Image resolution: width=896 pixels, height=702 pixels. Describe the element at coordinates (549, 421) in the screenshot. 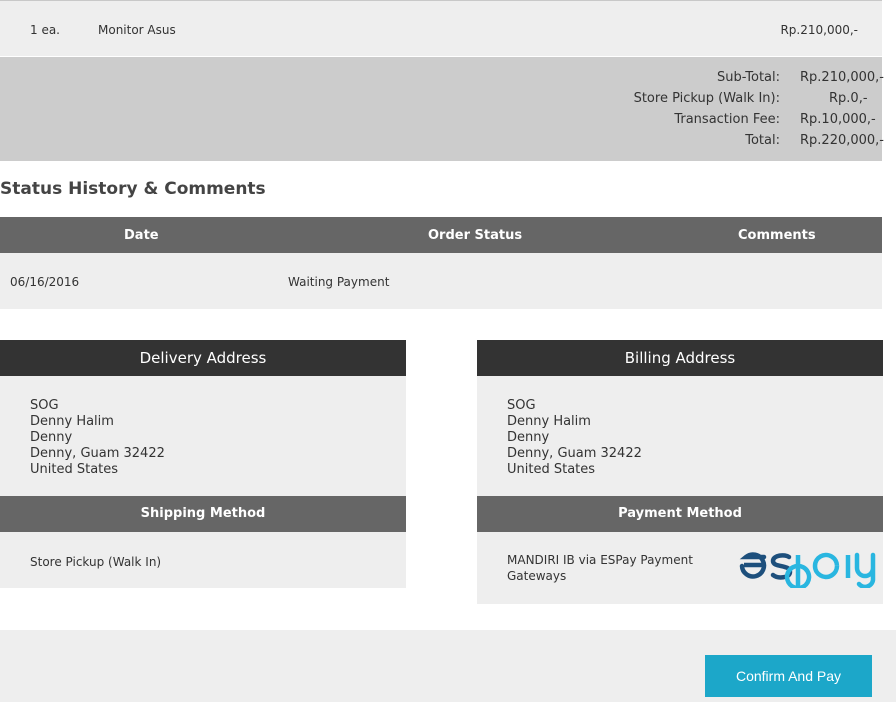

I see `billing-name: Denny Halim` at that location.